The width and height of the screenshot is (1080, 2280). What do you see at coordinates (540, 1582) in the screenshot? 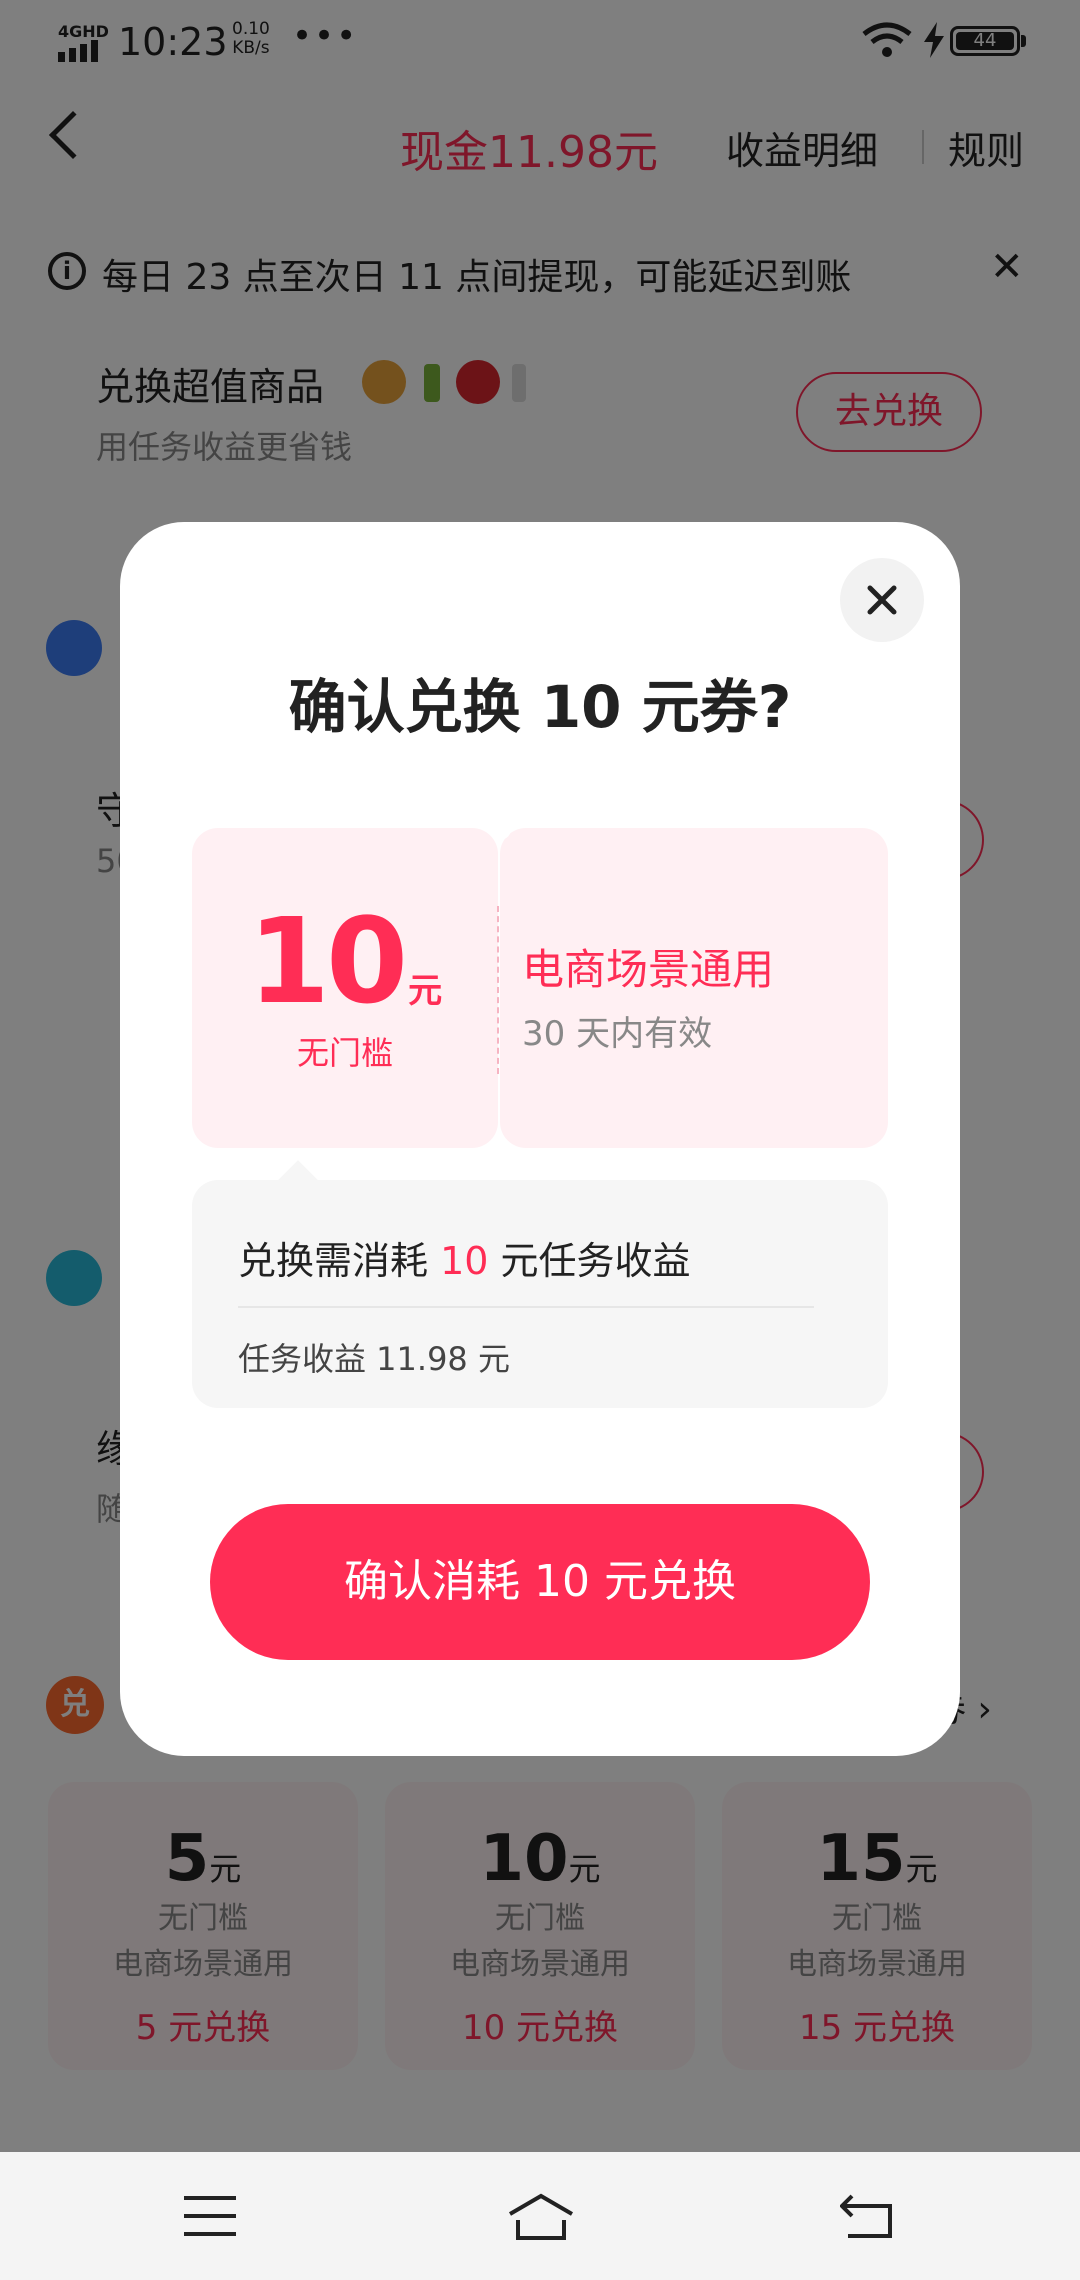
I see `confirm-exchange-button: 确认消耗 10 元兑换` at bounding box center [540, 1582].